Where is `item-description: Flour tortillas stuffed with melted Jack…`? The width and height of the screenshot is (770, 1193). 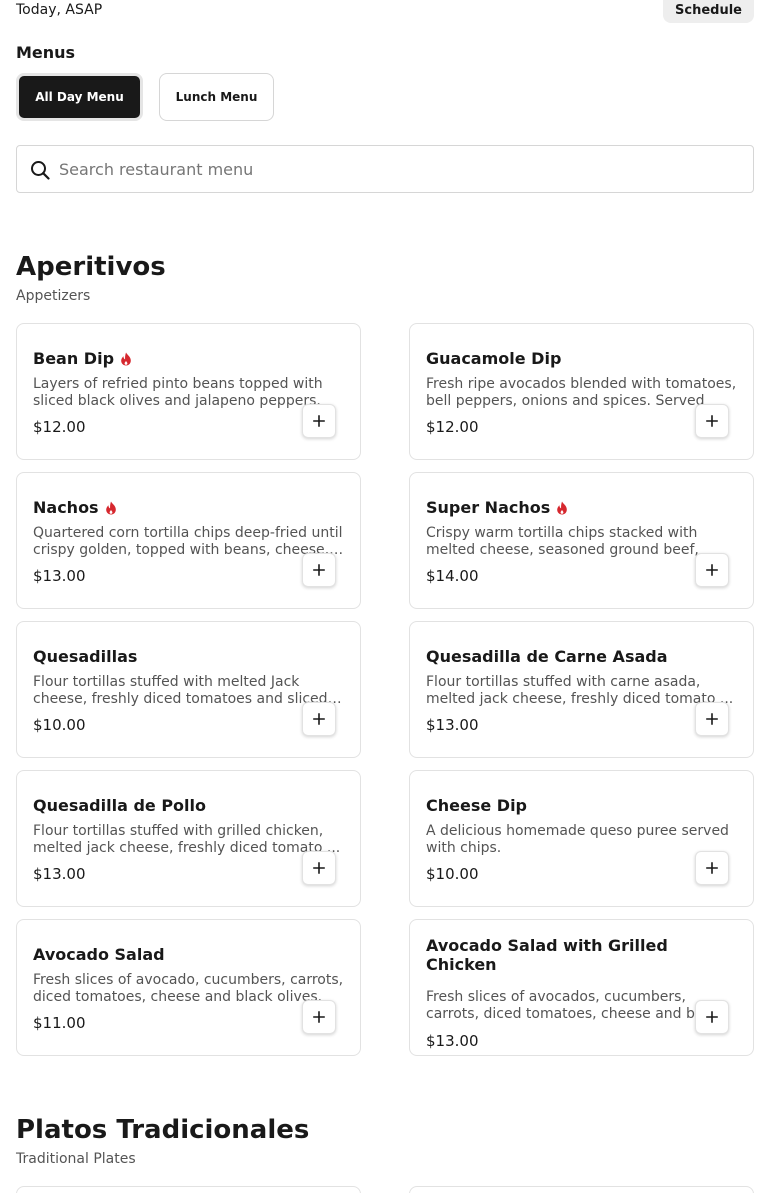 item-description: Flour tortillas stuffed with melted Jack… is located at coordinates (180, 690).